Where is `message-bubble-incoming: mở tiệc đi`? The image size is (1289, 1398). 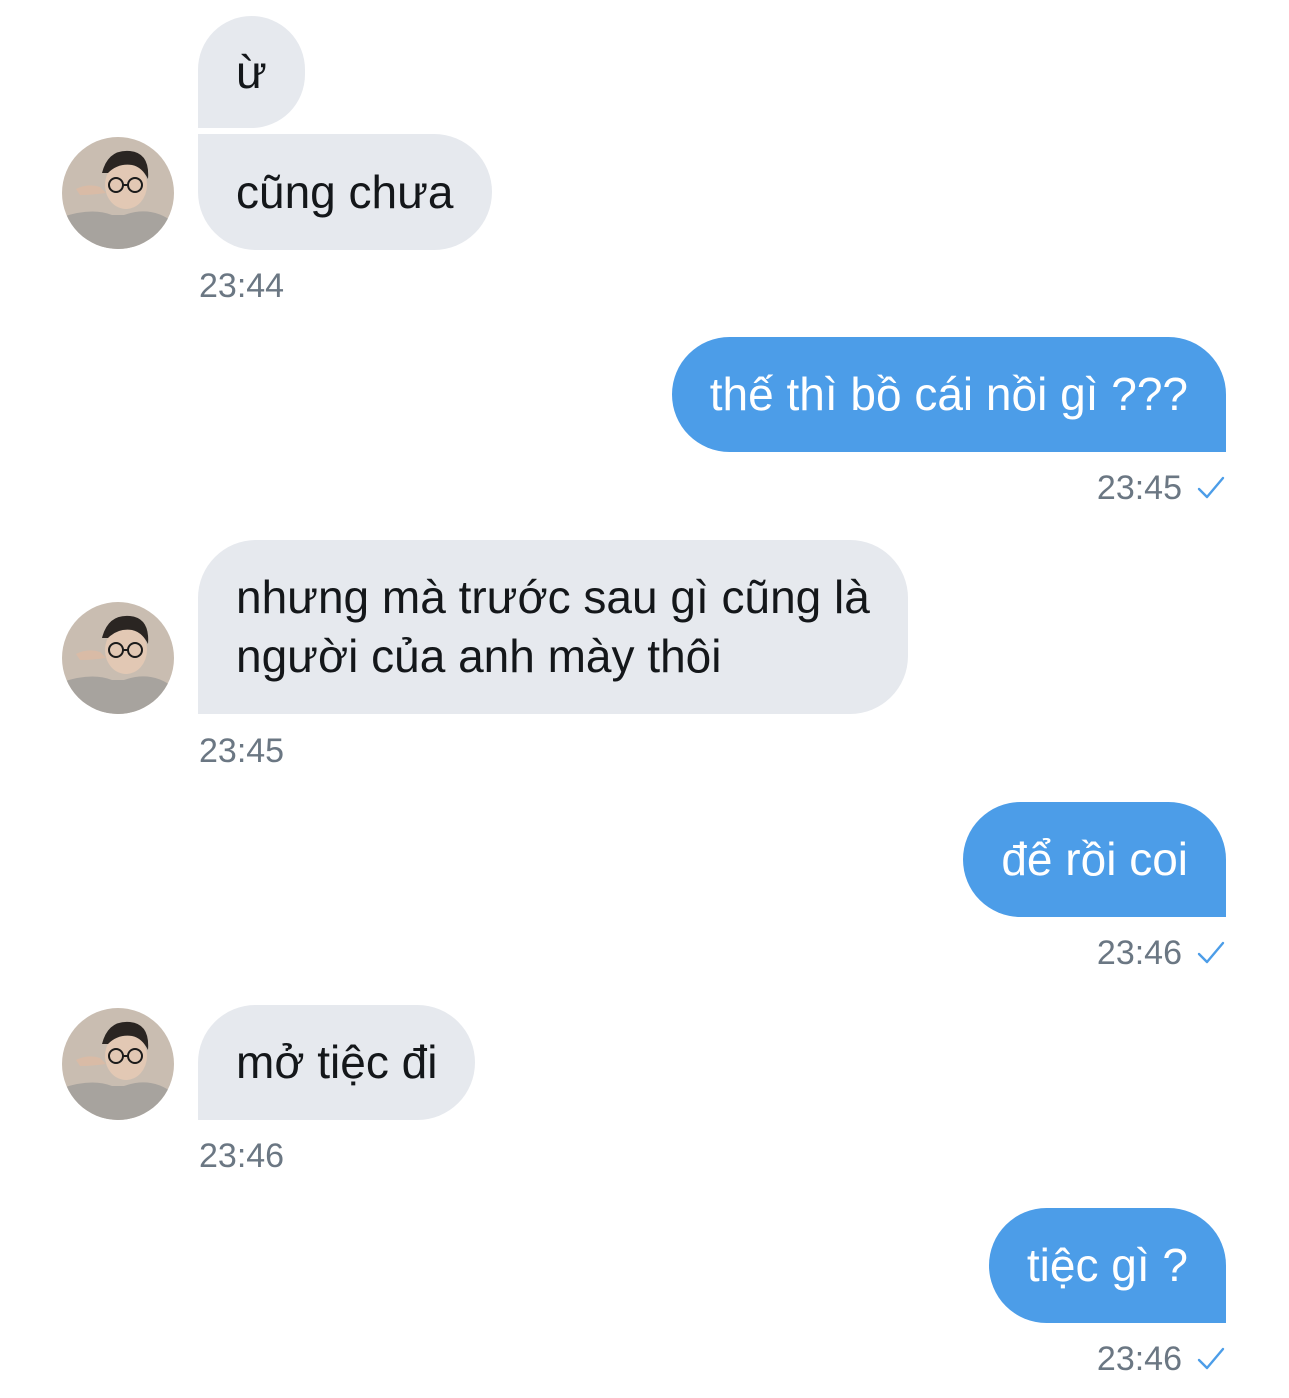 message-bubble-incoming: mở tiệc đi is located at coordinates (337, 1062).